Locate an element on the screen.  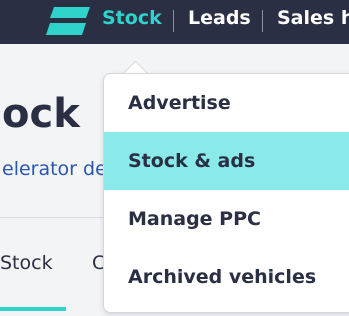
nav-leads-link: Leads is located at coordinates (219, 18).